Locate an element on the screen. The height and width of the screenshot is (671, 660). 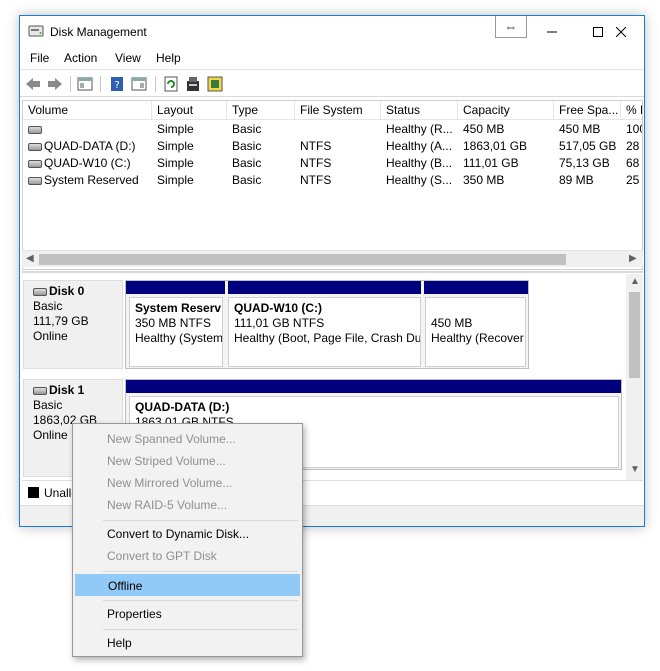
menu-bar: File Action View Help is located at coordinates (332, 58).